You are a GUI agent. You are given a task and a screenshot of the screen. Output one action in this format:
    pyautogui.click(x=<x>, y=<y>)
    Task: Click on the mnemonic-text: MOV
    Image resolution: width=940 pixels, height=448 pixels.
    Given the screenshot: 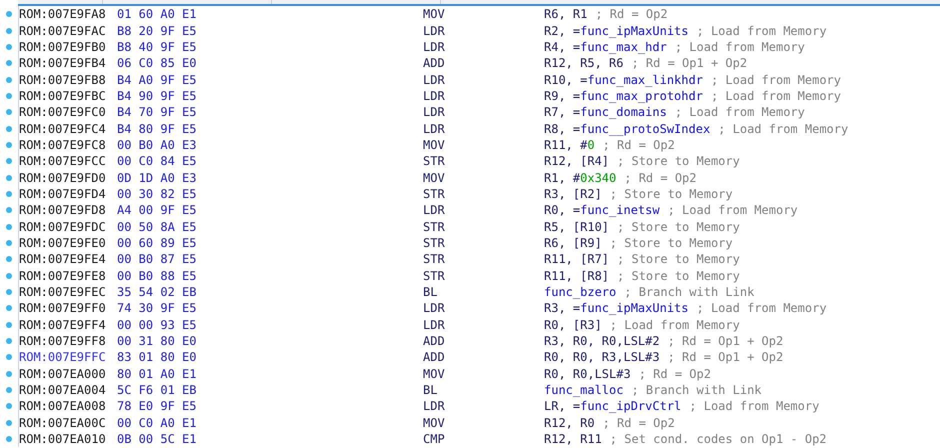 What is the action you would take?
    pyautogui.click(x=434, y=373)
    